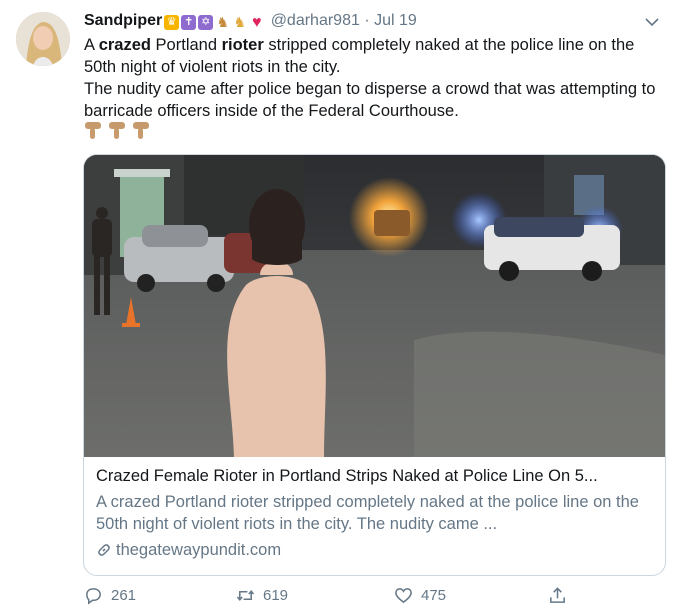  Describe the element at coordinates (215, 23) in the screenshot. I see `name-emojis: ♛ ✝ ✡ ♞ ♞ ♥` at that location.